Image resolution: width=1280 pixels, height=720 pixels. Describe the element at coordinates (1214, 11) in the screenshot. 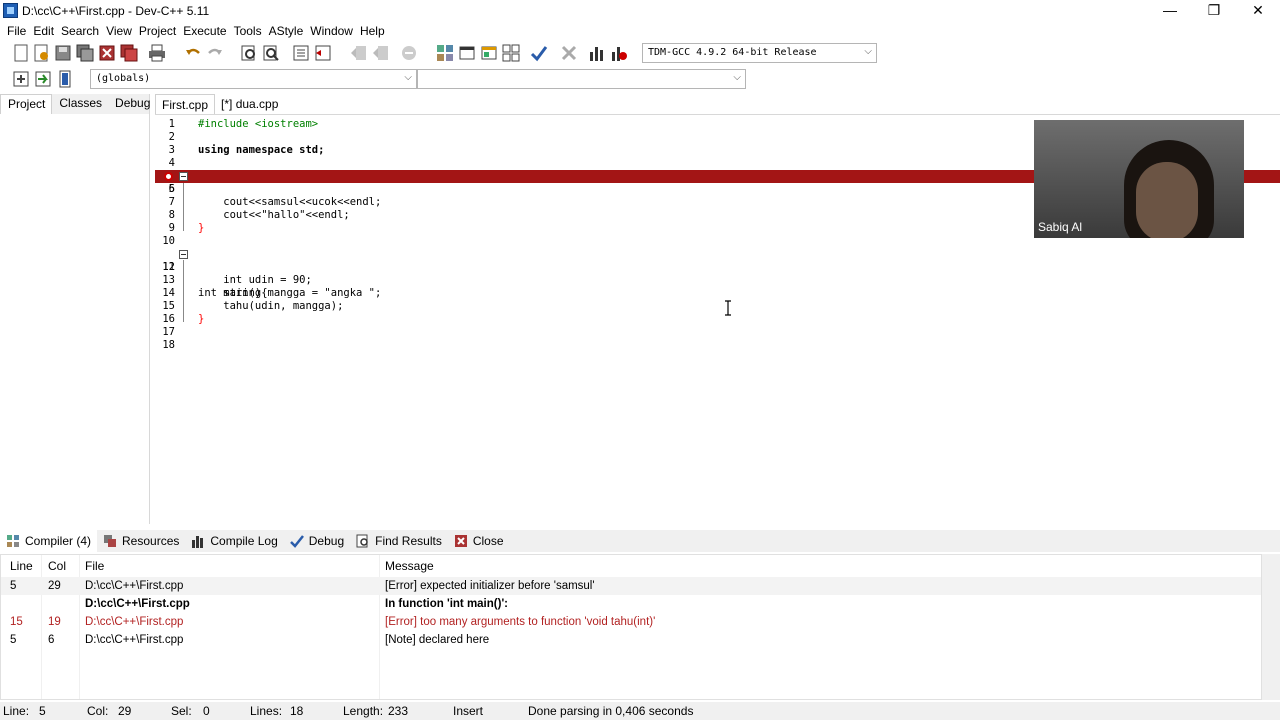

I see `restore-button: ❐` at that location.